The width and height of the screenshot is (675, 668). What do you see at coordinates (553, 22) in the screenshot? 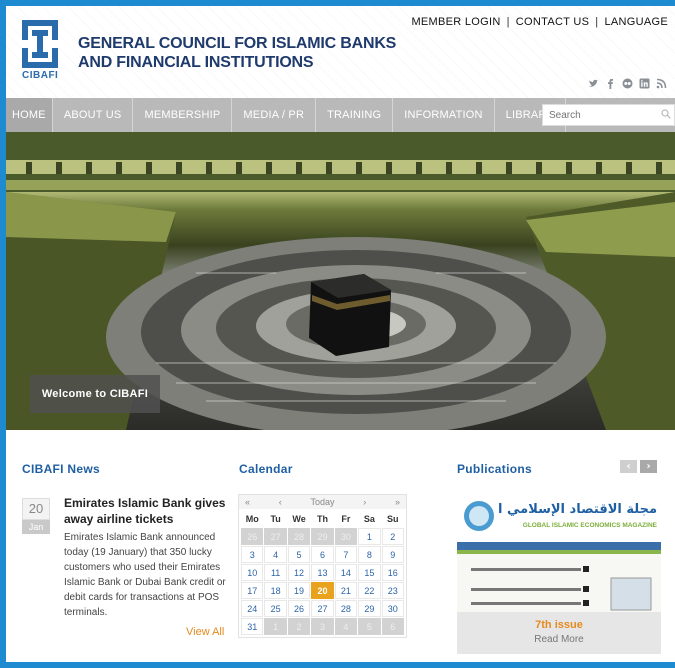
I see `contact-us-link: CONTACT US` at bounding box center [553, 22].